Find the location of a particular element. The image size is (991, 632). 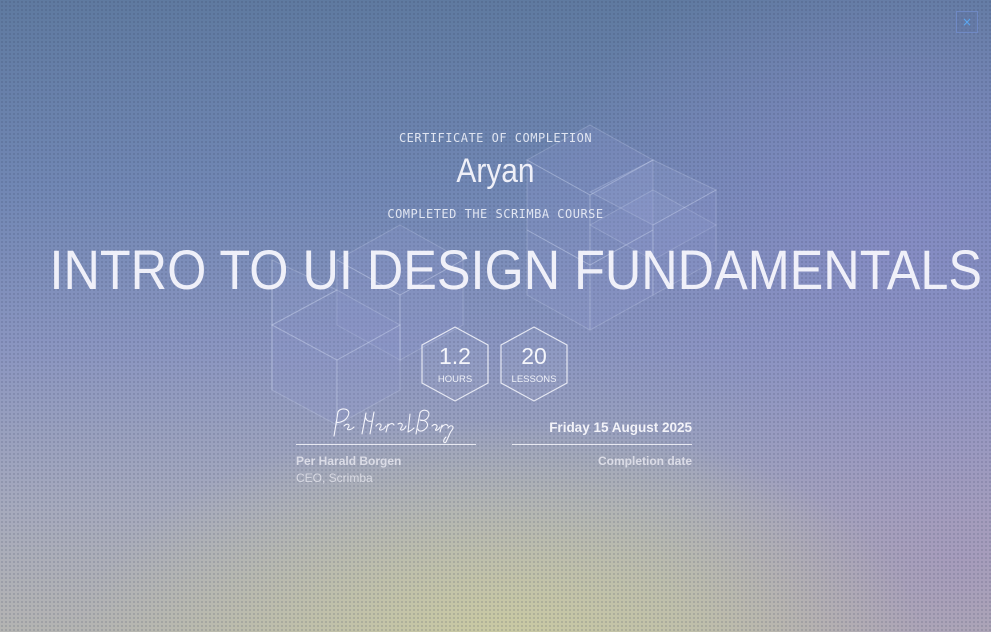

completion-date: Friday 15 August 2025 is located at coordinates (620, 427).